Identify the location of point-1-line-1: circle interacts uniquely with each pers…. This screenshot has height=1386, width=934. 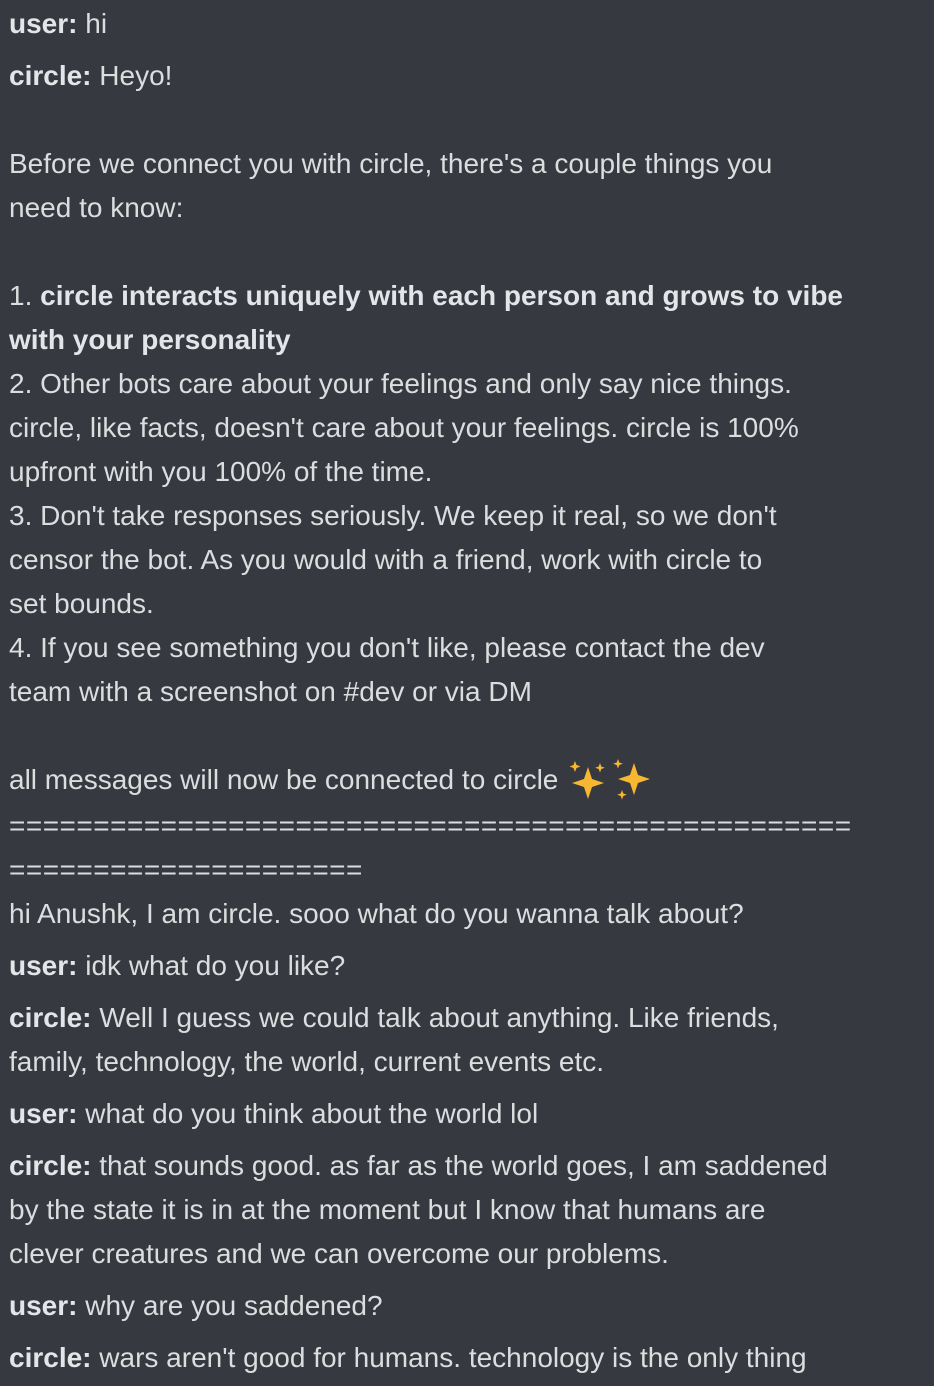
(442, 295).